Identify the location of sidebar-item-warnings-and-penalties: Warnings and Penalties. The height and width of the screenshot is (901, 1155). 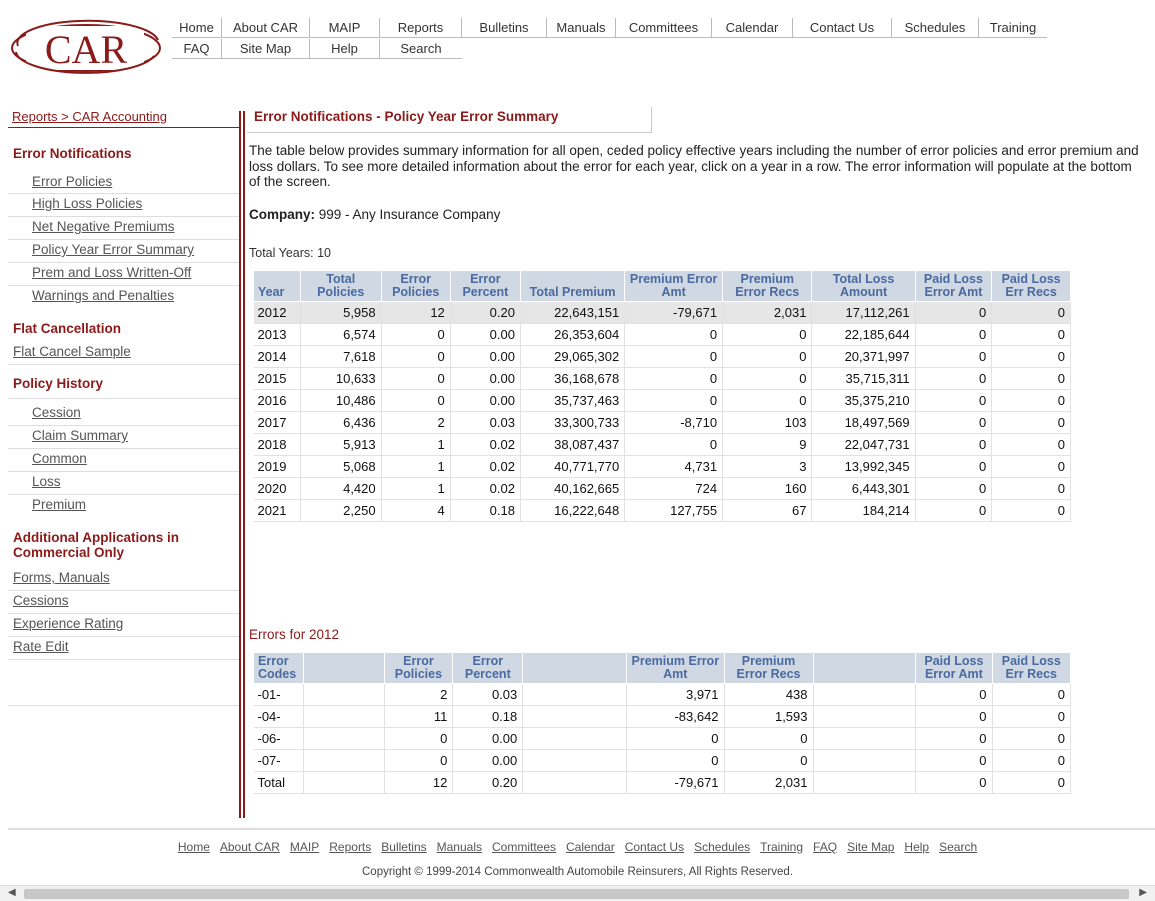
(103, 295).